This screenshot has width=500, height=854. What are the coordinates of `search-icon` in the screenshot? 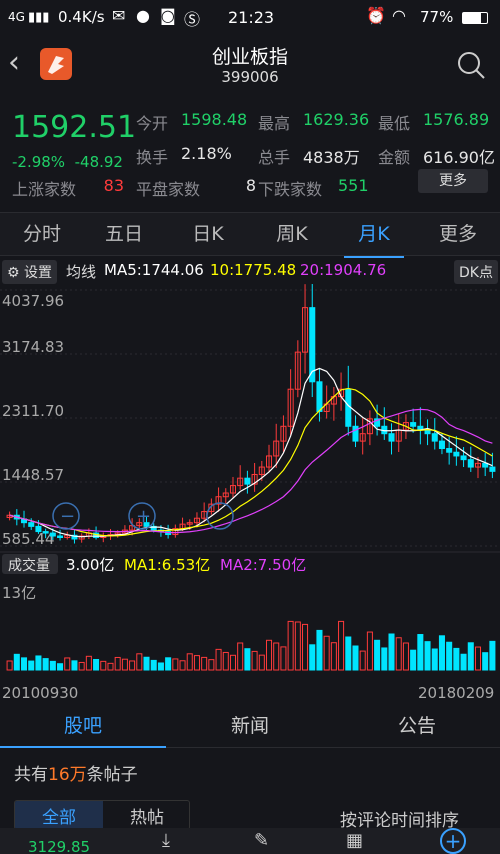 It's located at (471, 67).